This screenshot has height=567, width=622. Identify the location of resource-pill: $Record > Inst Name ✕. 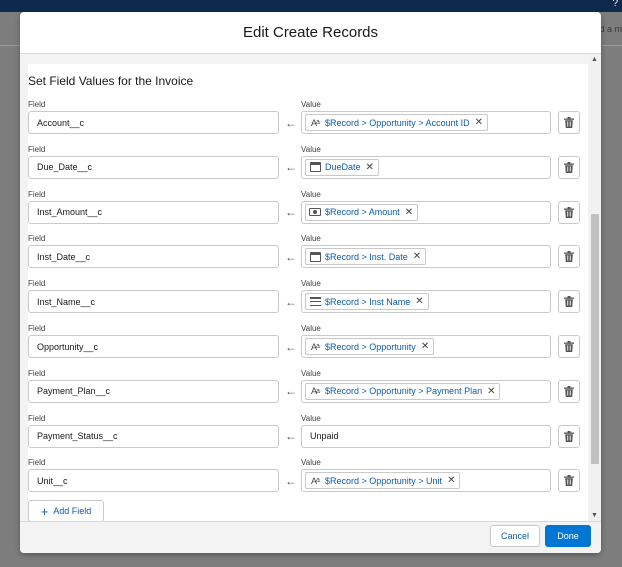
(367, 302).